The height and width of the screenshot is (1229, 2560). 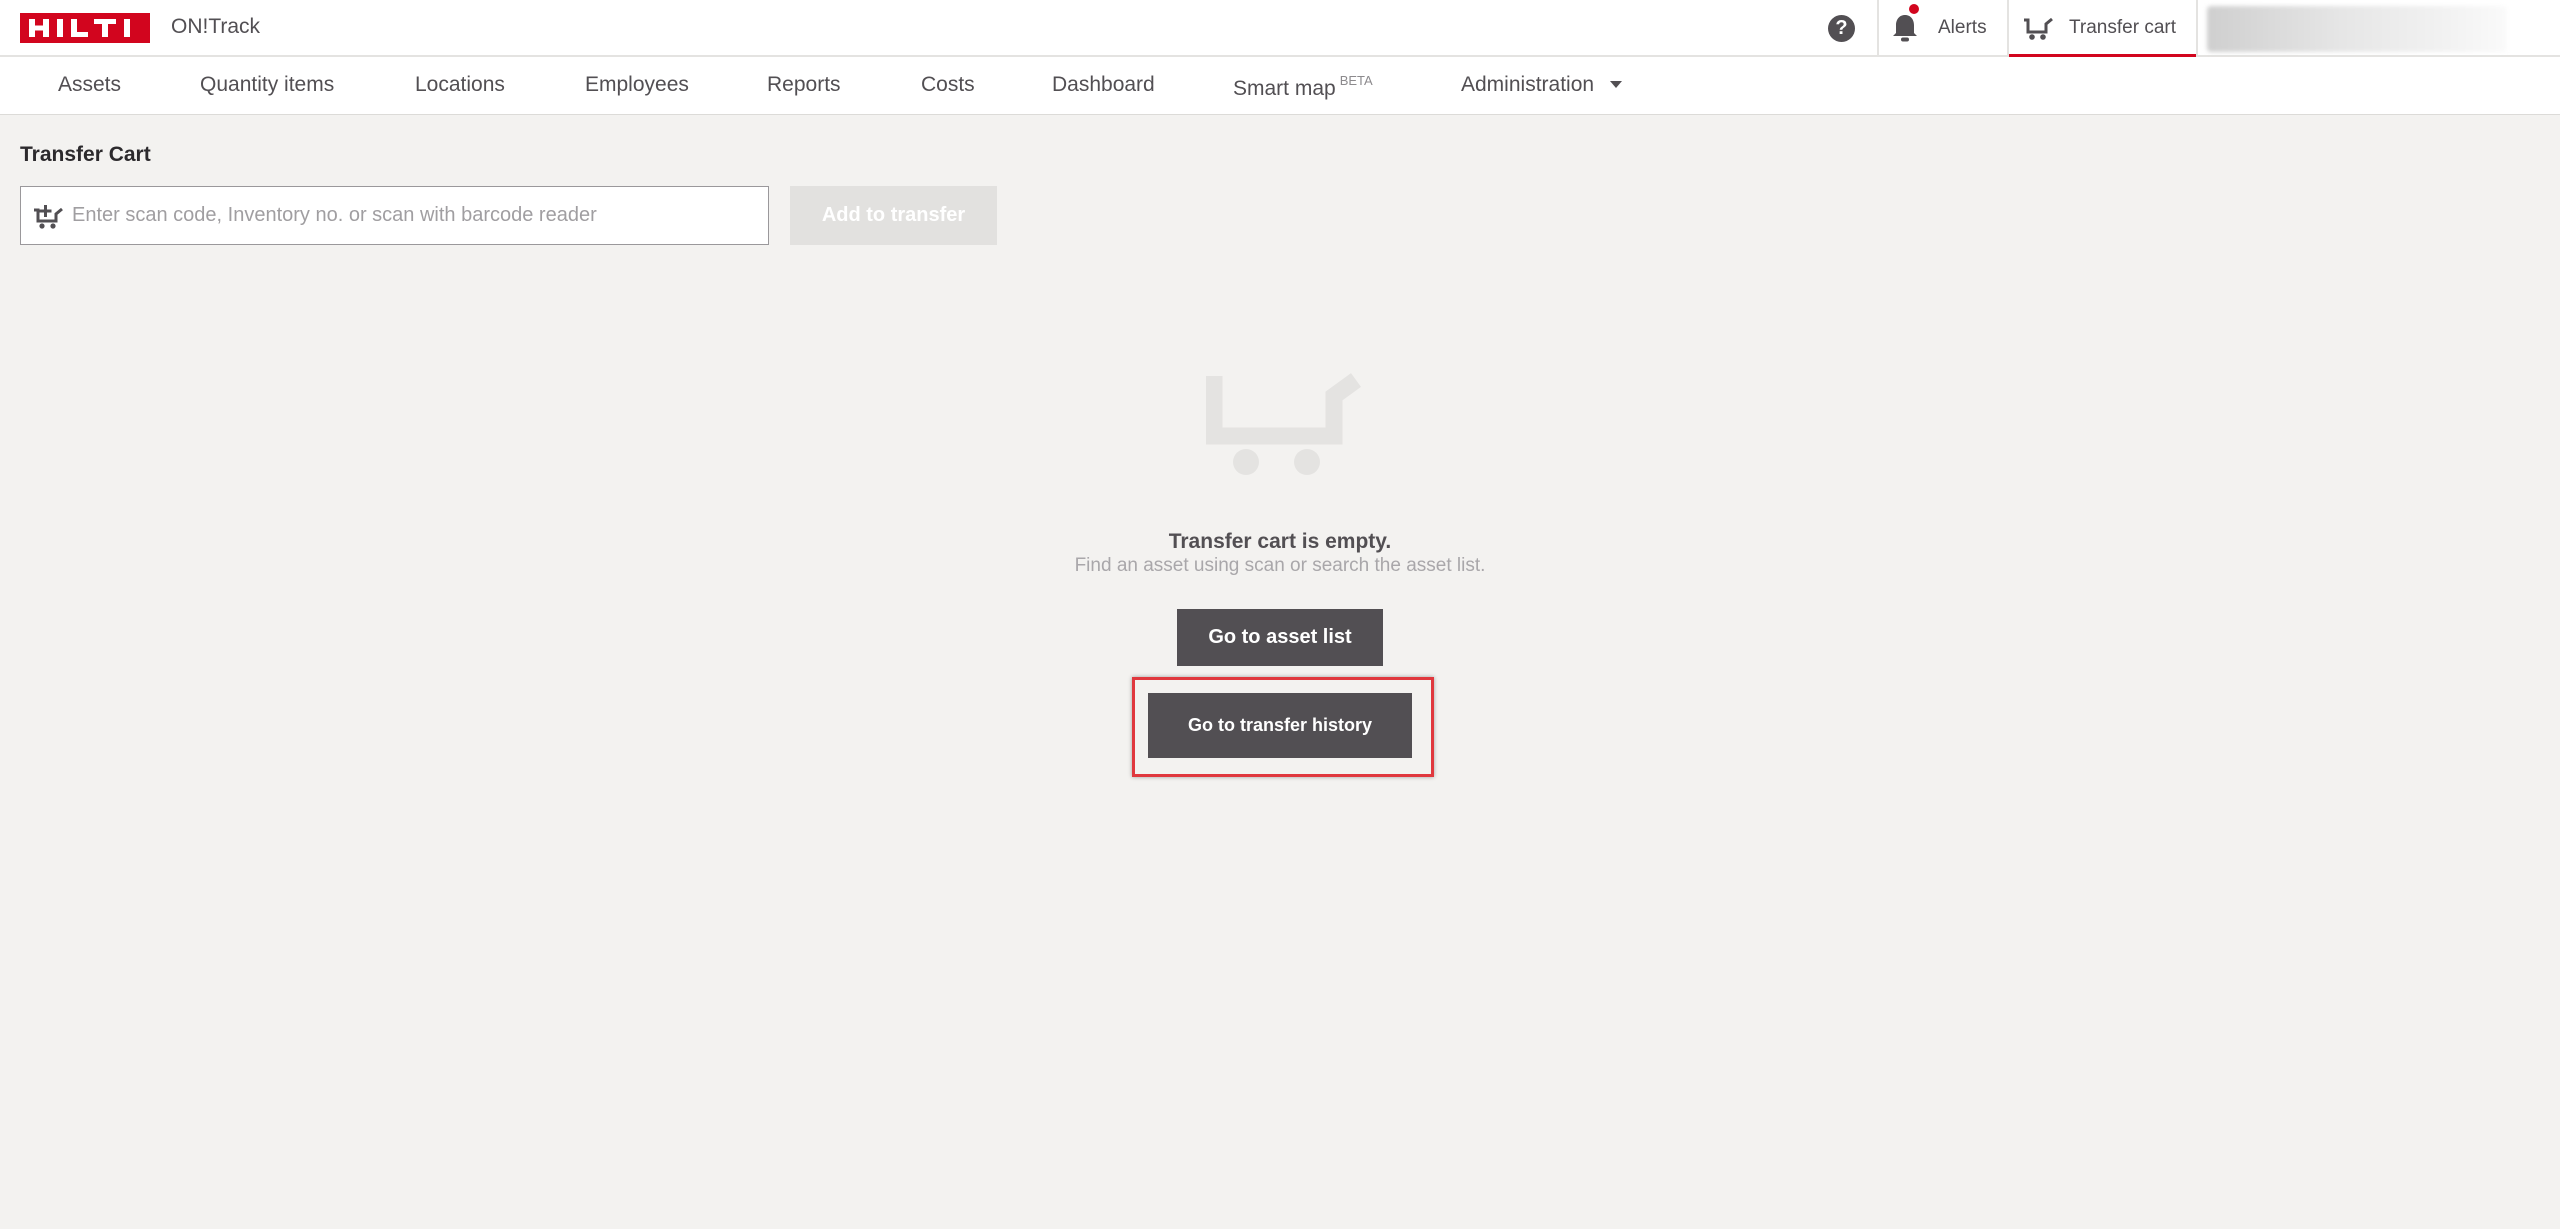 What do you see at coordinates (1280, 637) in the screenshot?
I see `go-to-asset-list-button: Go to asset list` at bounding box center [1280, 637].